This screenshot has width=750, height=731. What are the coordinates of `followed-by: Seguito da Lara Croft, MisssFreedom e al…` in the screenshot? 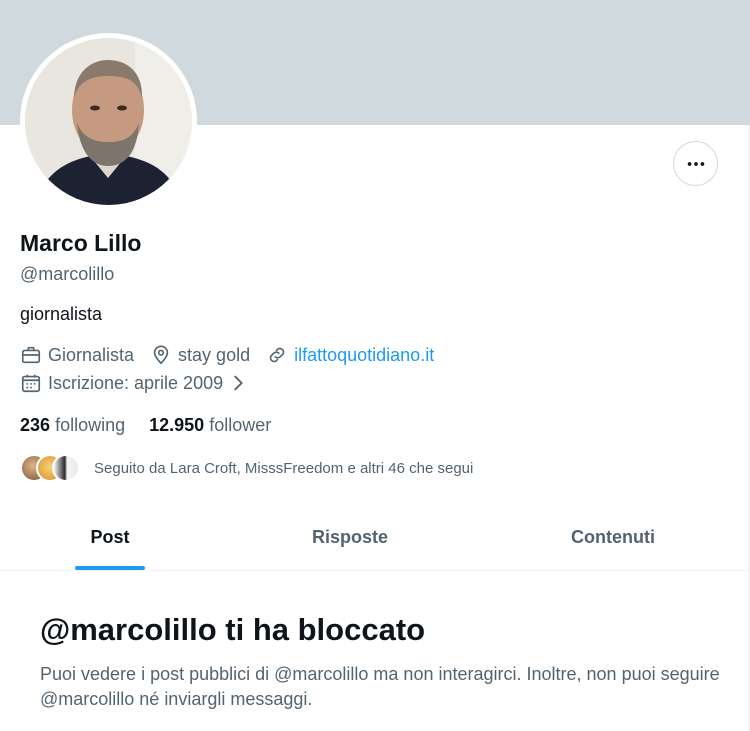 It's located at (246, 468).